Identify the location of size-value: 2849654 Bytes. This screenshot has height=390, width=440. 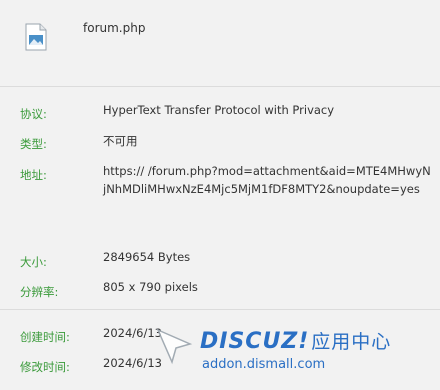
(147, 257).